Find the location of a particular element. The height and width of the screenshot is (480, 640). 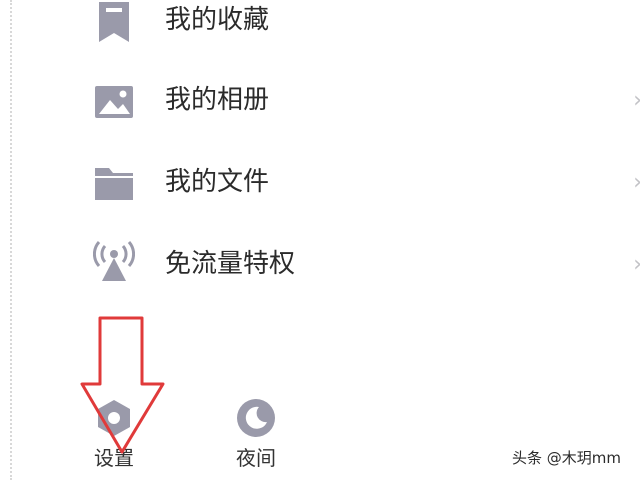

red-arrow-annotation is located at coordinates (122, 385).